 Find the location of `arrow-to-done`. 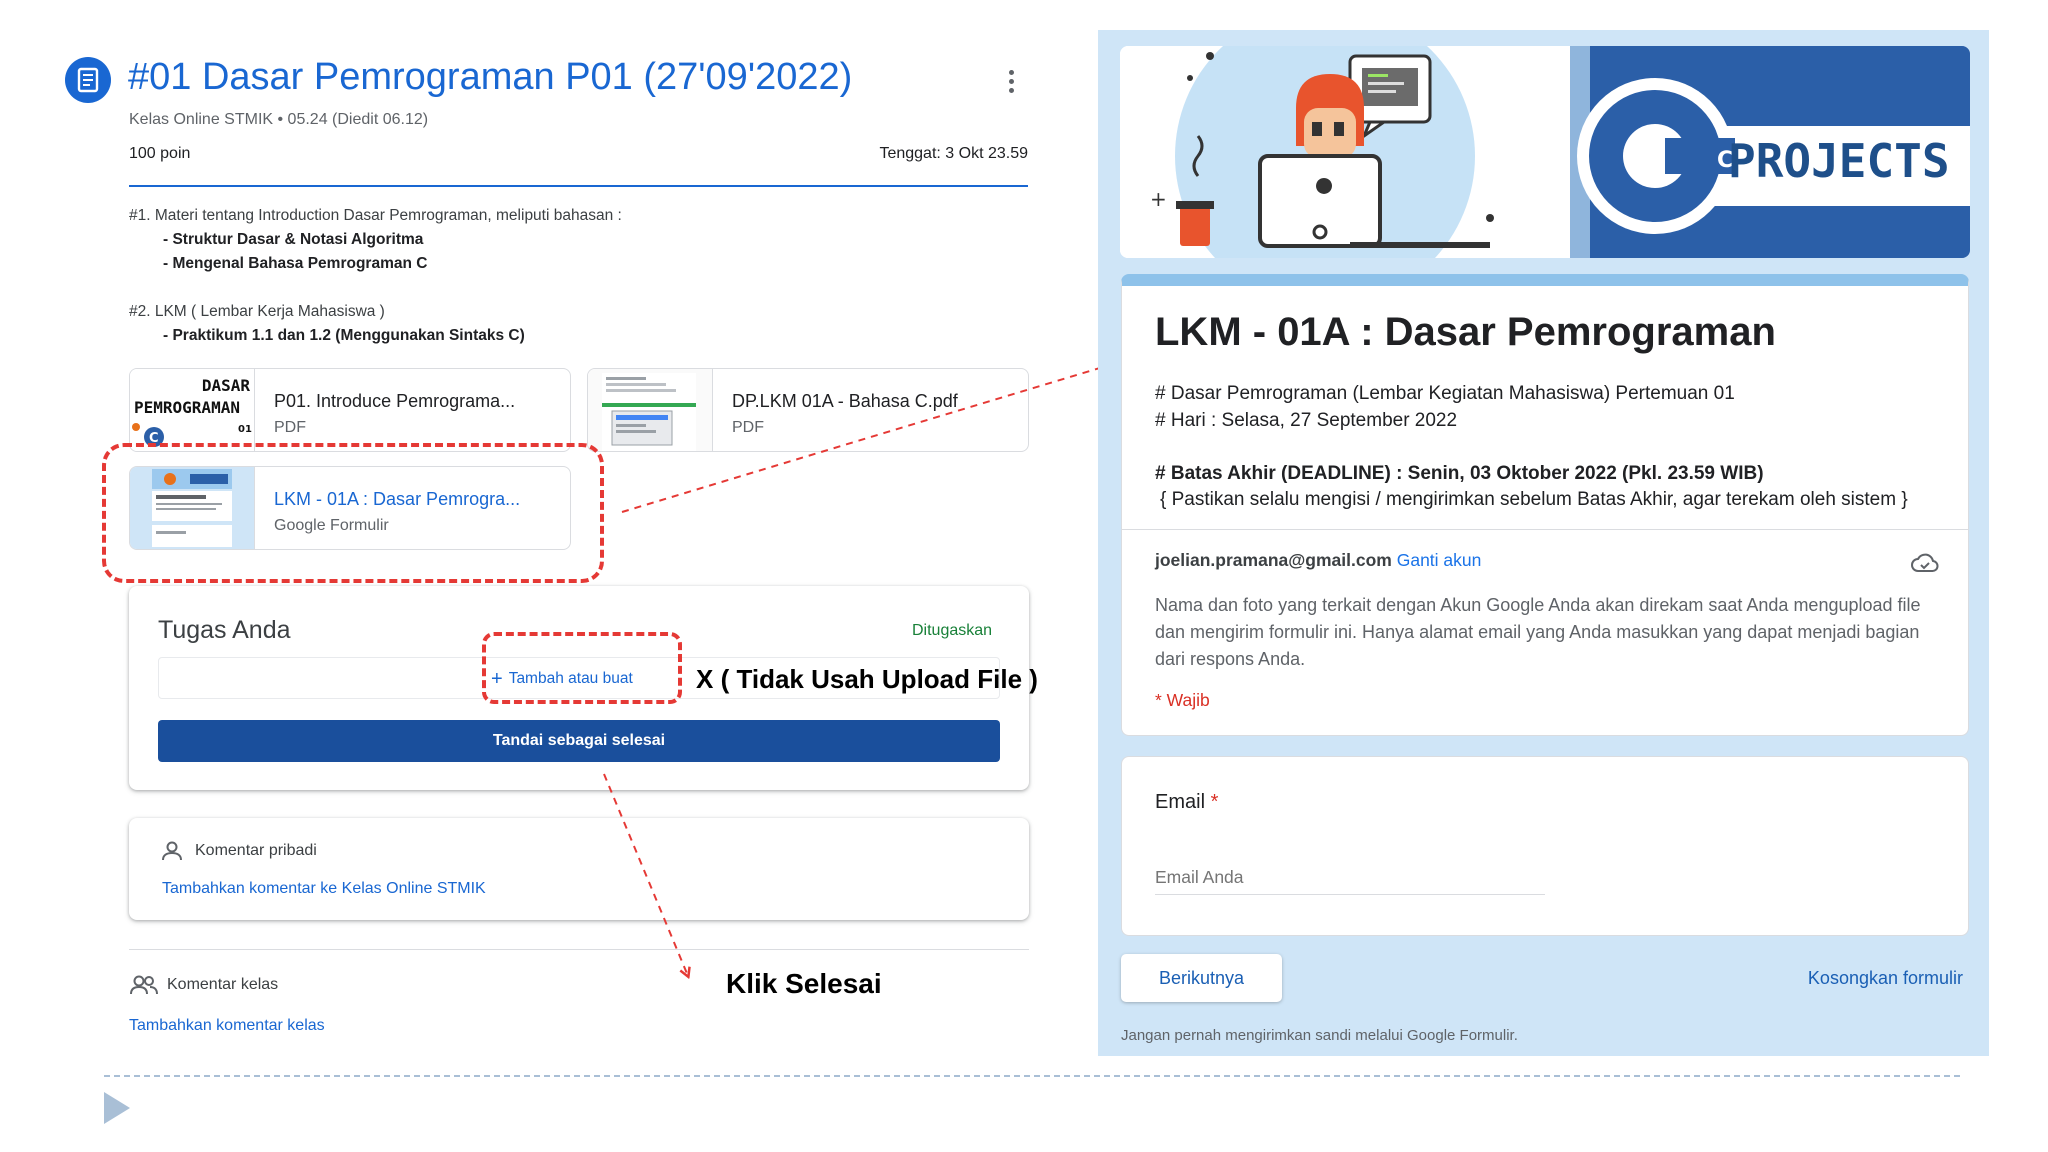

arrow-to-done is located at coordinates (645, 874).